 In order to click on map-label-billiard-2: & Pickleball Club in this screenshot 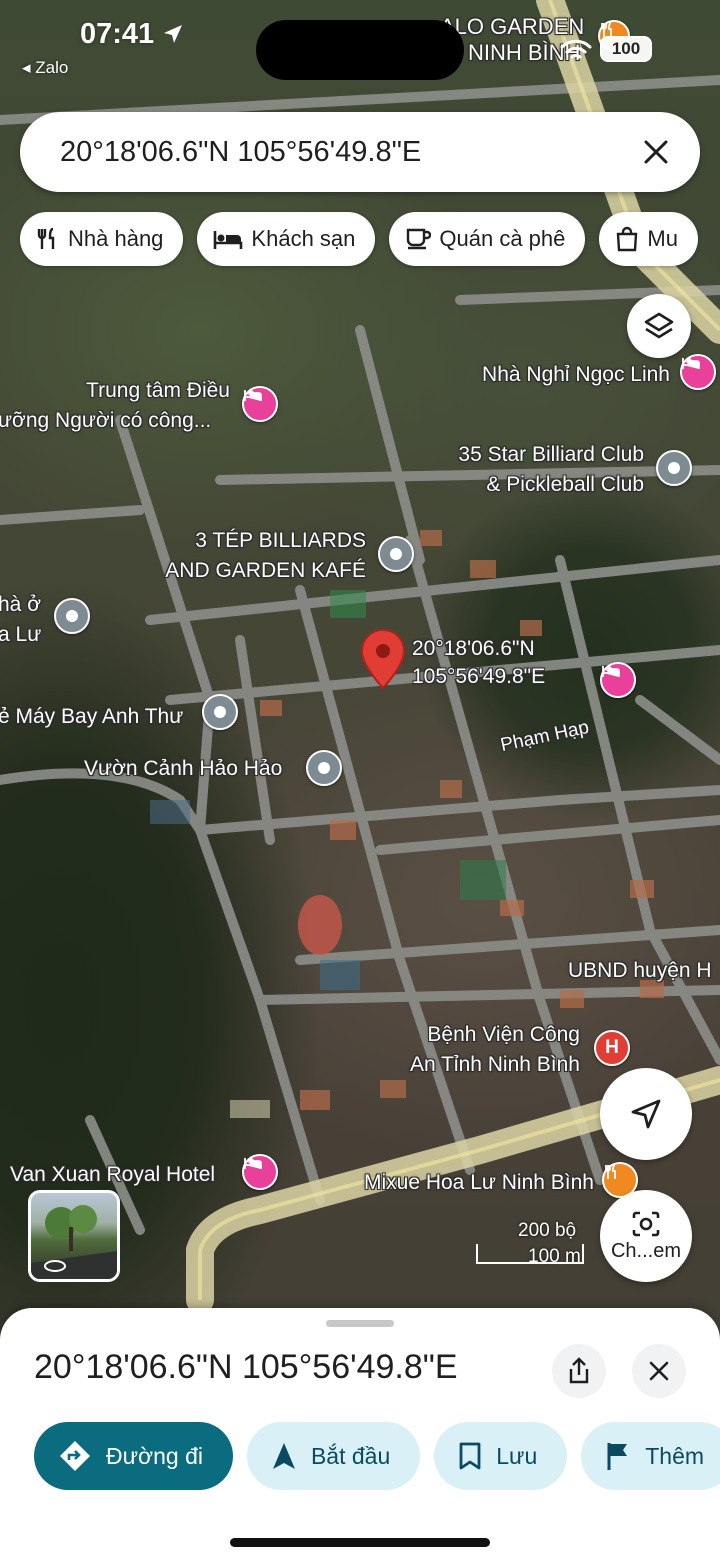, I will do `click(522, 485)`.